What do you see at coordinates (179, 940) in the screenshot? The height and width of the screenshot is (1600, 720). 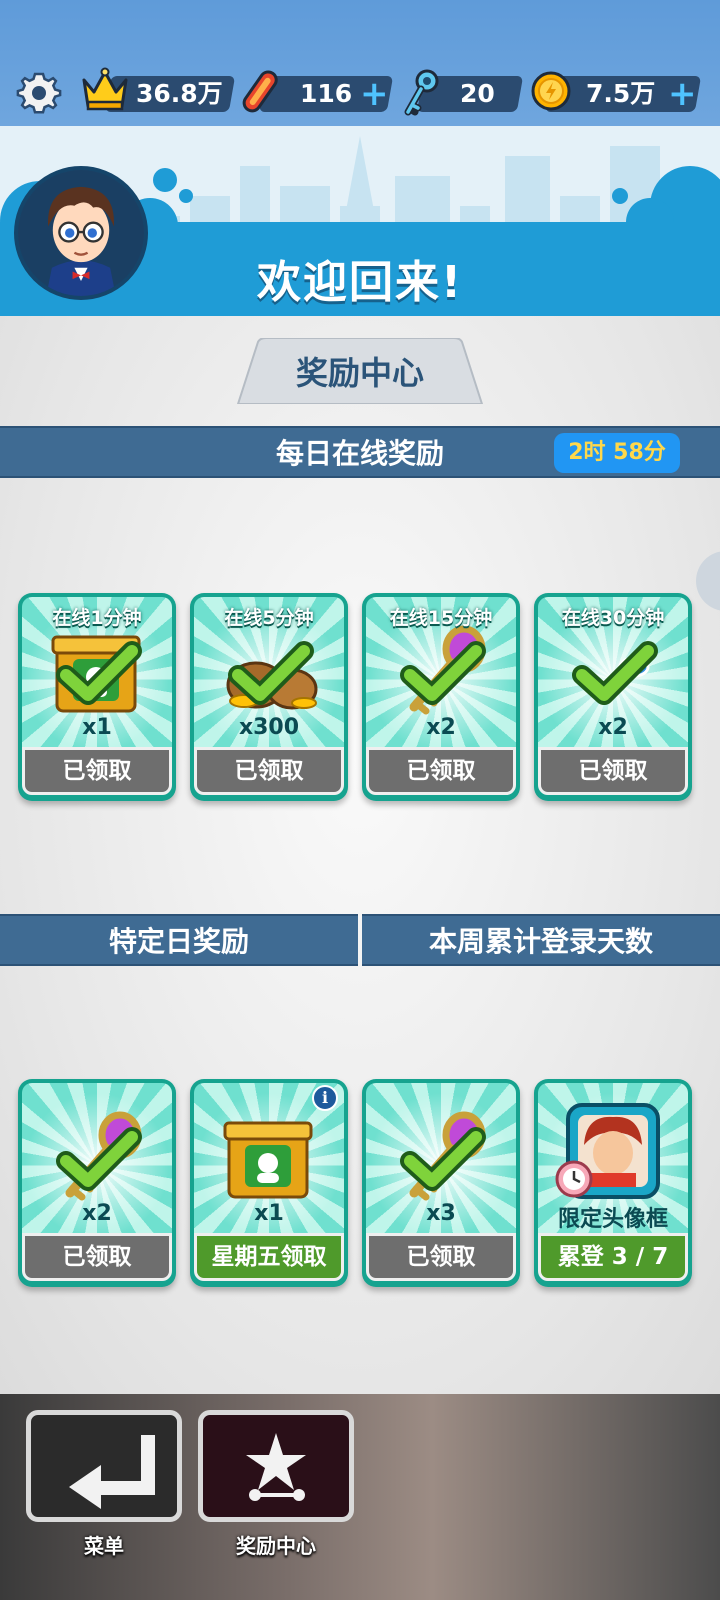 I see `special-day-reward-header: 特定日奖励` at bounding box center [179, 940].